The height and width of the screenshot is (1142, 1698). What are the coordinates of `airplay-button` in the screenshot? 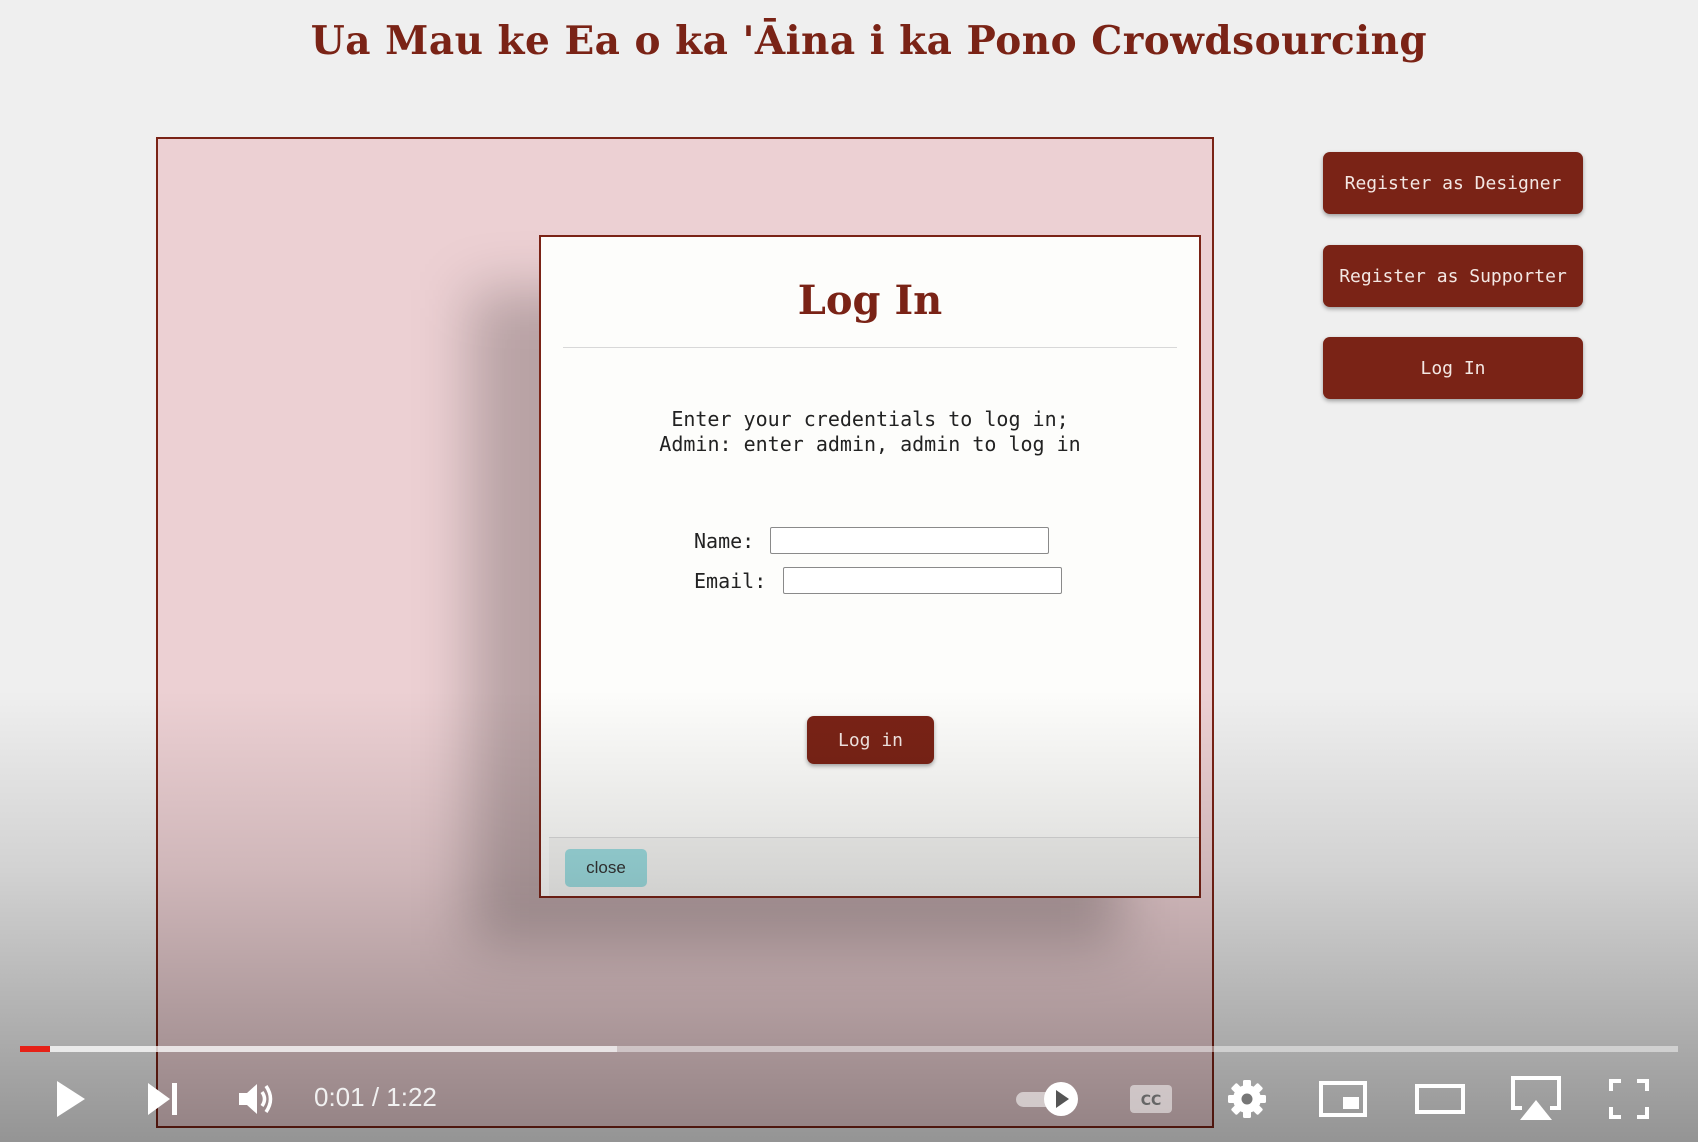 It's located at (1536, 1099).